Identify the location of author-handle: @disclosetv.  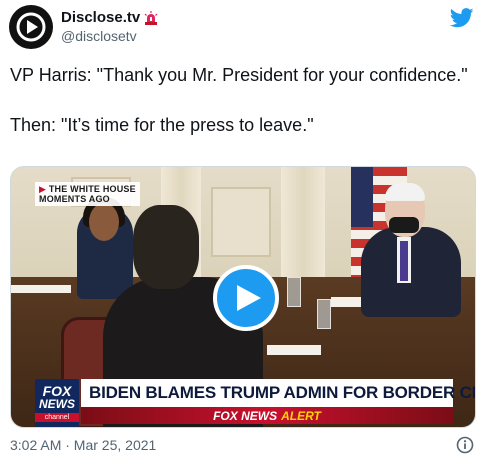
(99, 36).